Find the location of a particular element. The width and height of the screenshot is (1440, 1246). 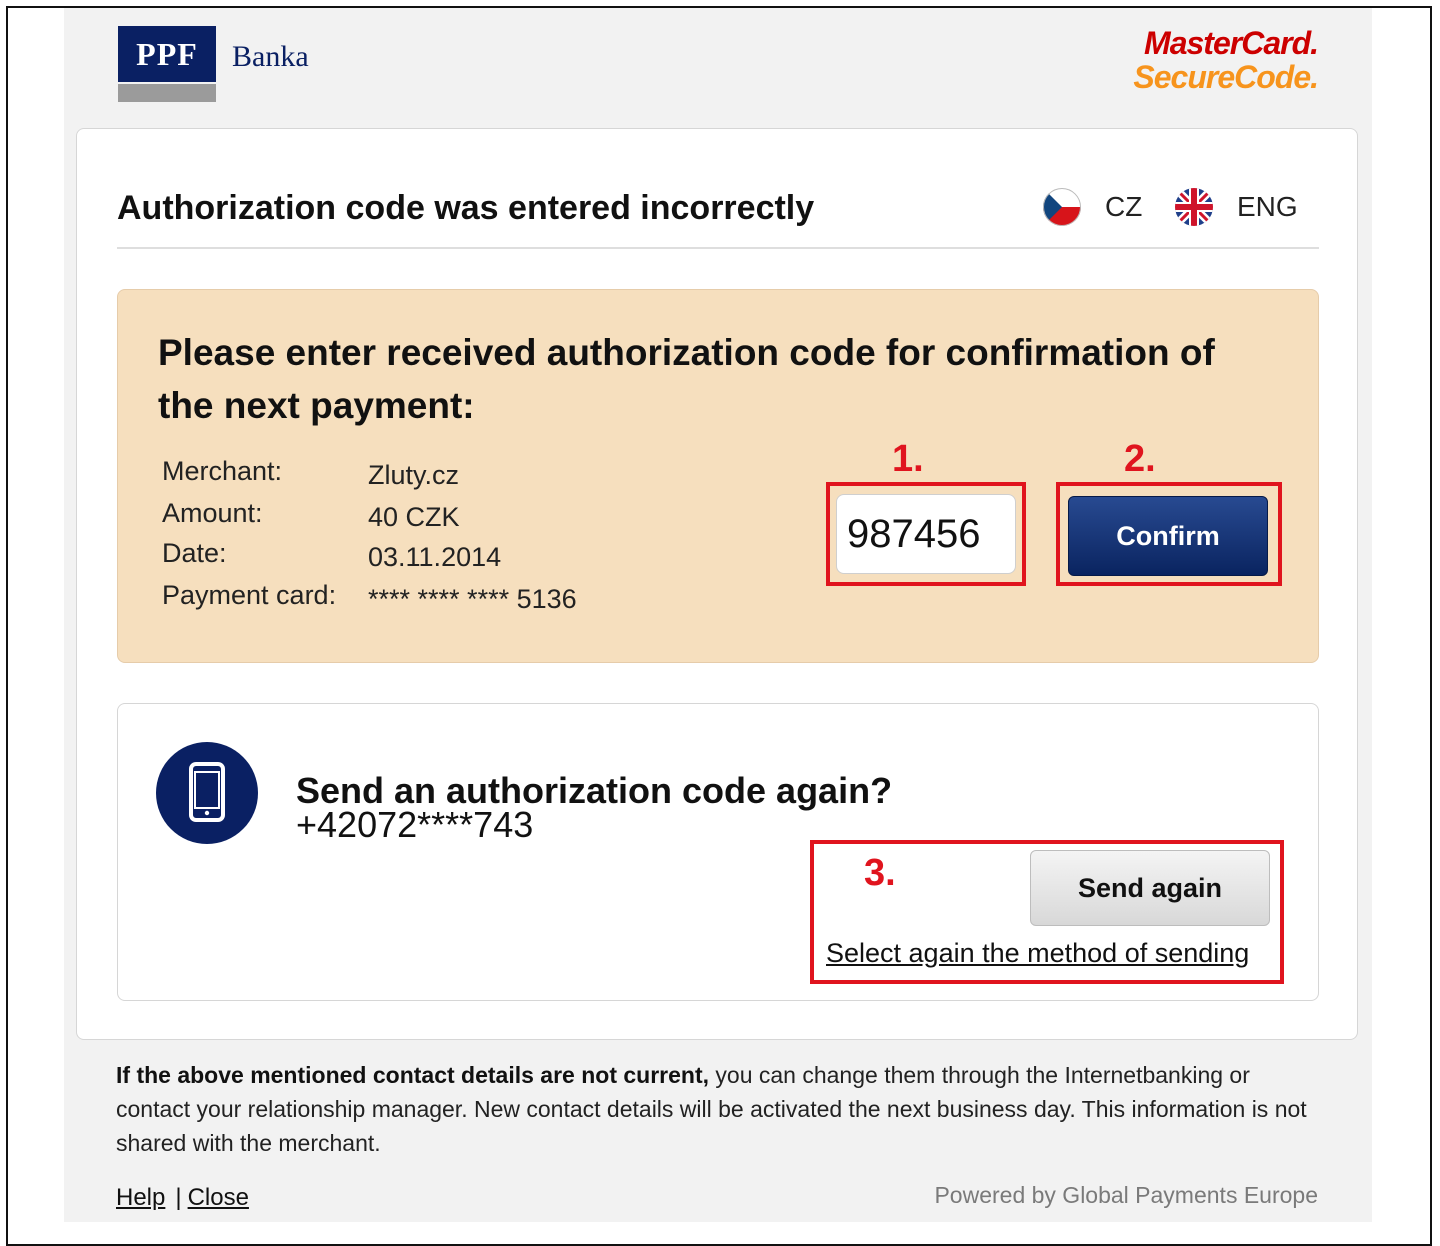

mastercard-securecode-logo: MasterCard. SecureCode. is located at coordinates (1226, 60).